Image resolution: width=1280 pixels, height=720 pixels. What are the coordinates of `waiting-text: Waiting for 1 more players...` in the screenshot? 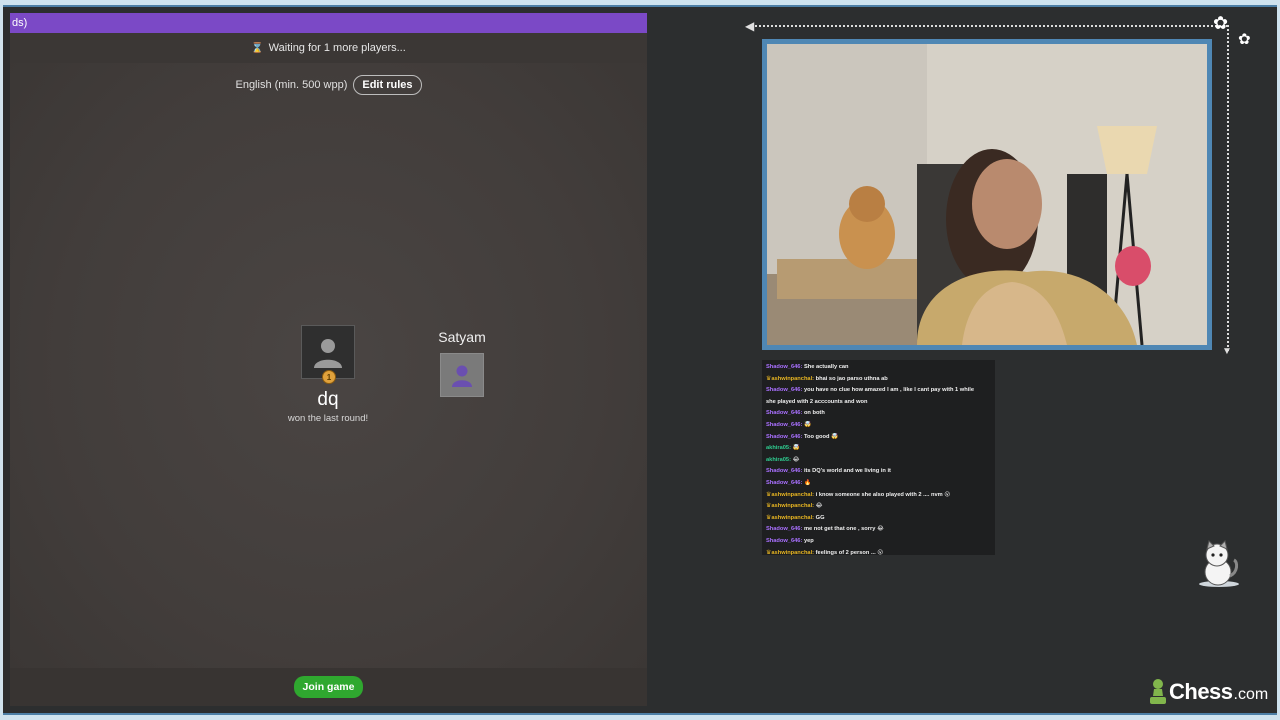 It's located at (337, 48).